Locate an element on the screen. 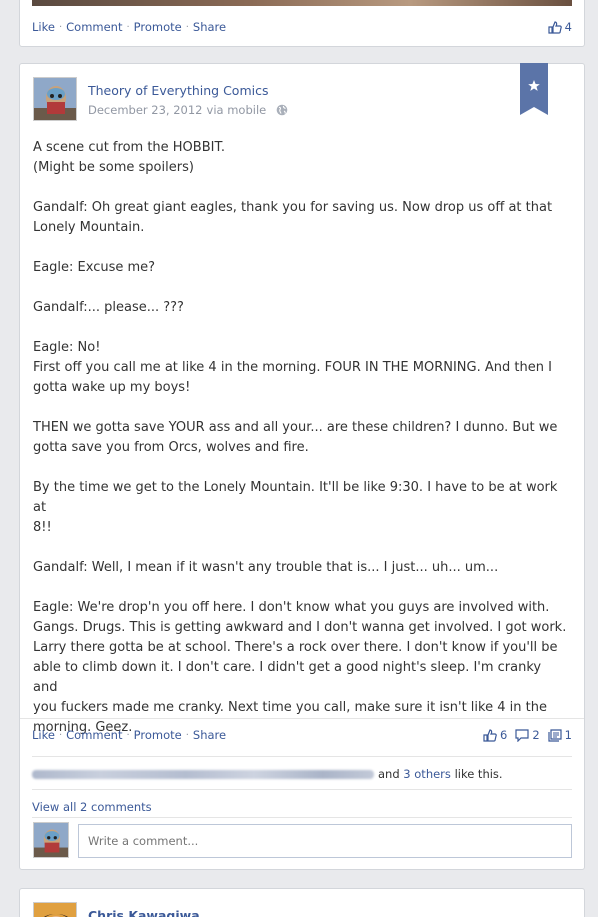 The width and height of the screenshot is (598, 917). post-meta: December 23, 2012 via mobile is located at coordinates (188, 110).